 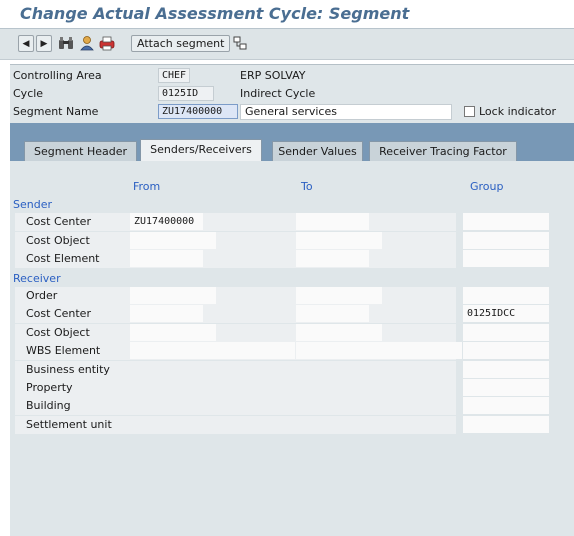 I want to click on receiver-order-row: Order, so click(x=235, y=296).